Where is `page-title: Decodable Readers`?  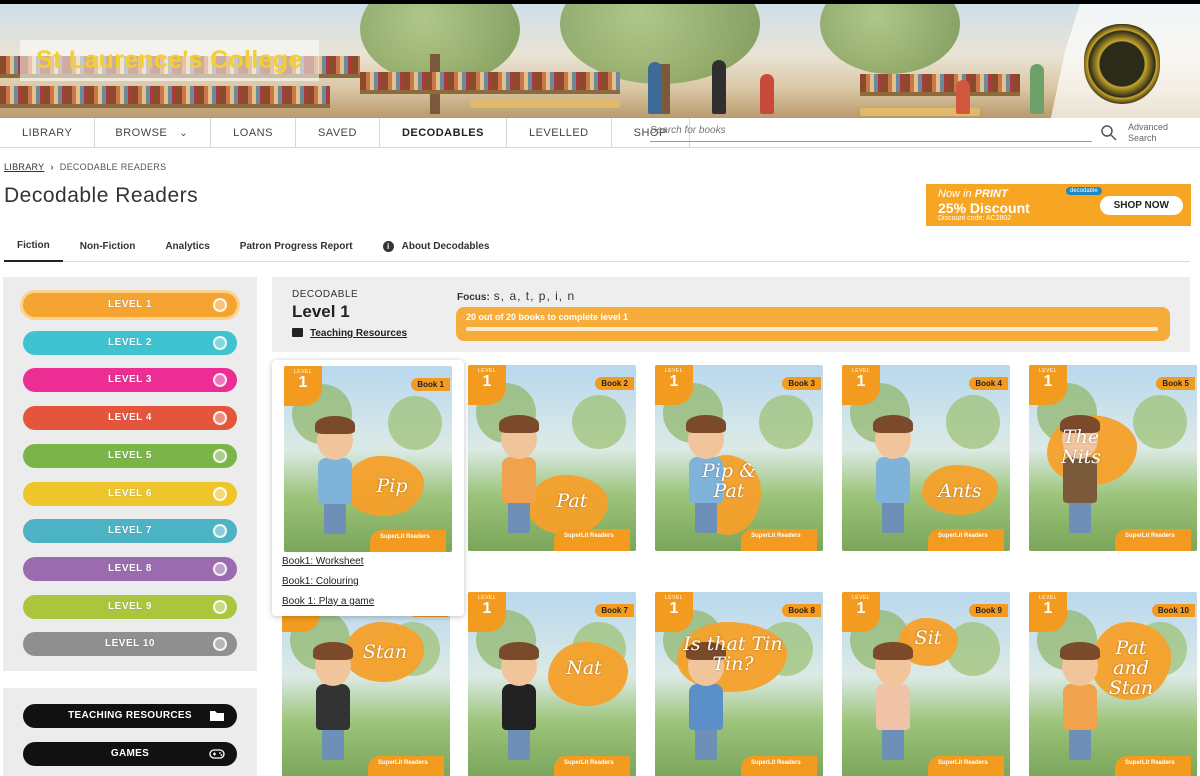 page-title: Decodable Readers is located at coordinates (101, 195).